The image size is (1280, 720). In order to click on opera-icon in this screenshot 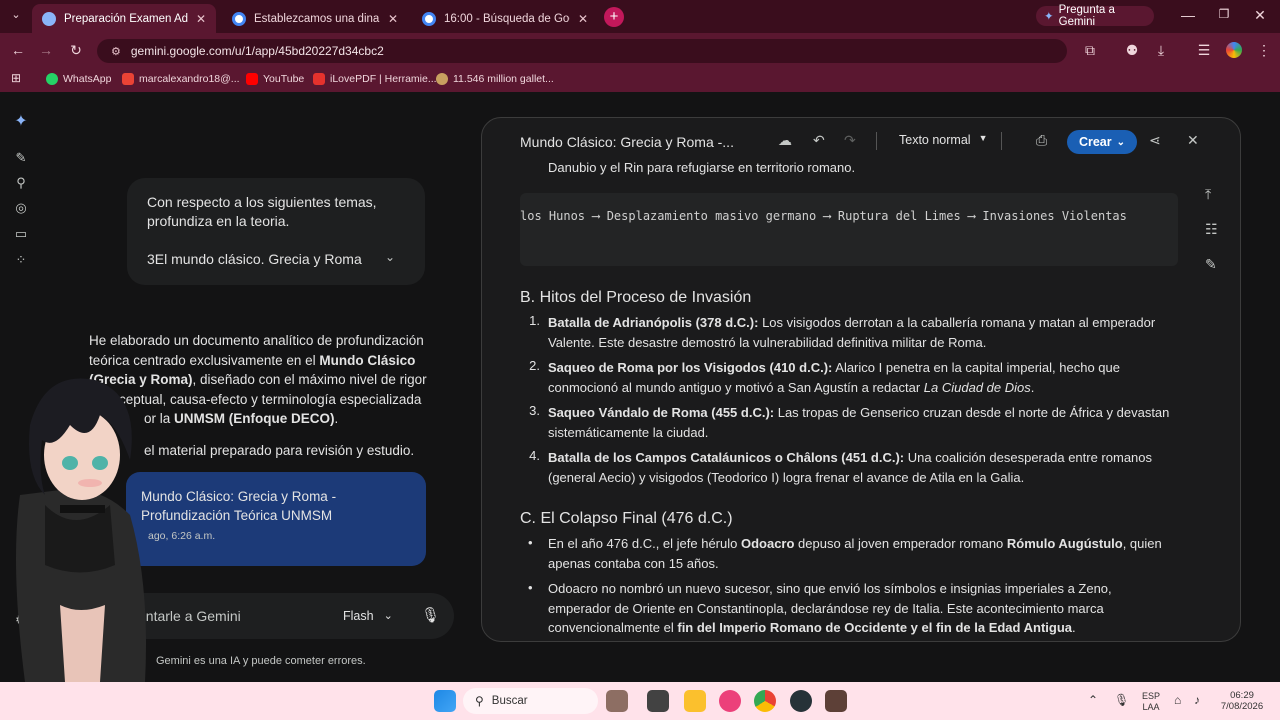, I will do `click(730, 701)`.